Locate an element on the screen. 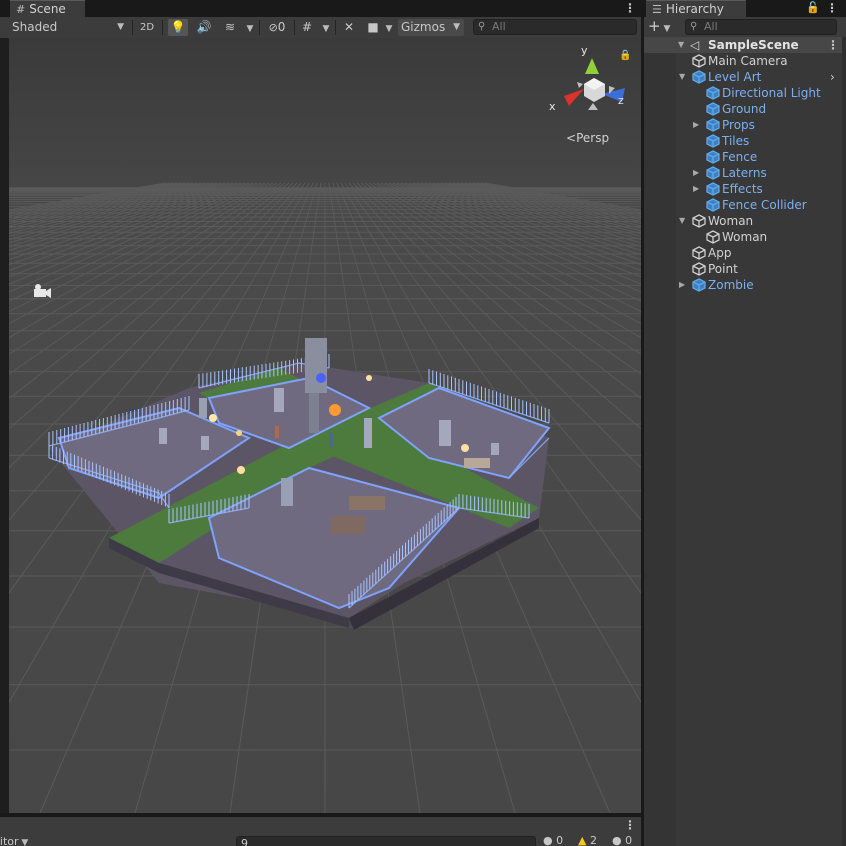  lightbulb-icon: 💡 is located at coordinates (178, 27).